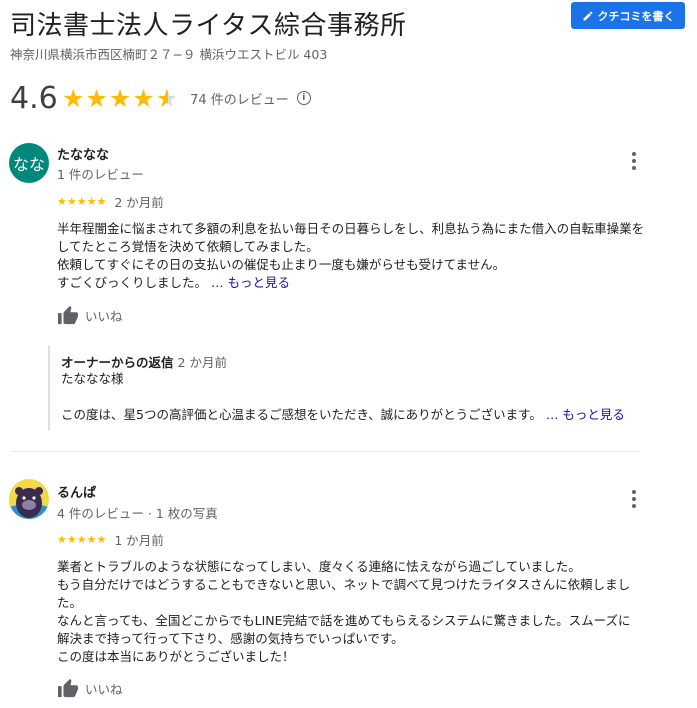  Describe the element at coordinates (83, 153) in the screenshot. I see `reviewer-name: たななな` at that location.